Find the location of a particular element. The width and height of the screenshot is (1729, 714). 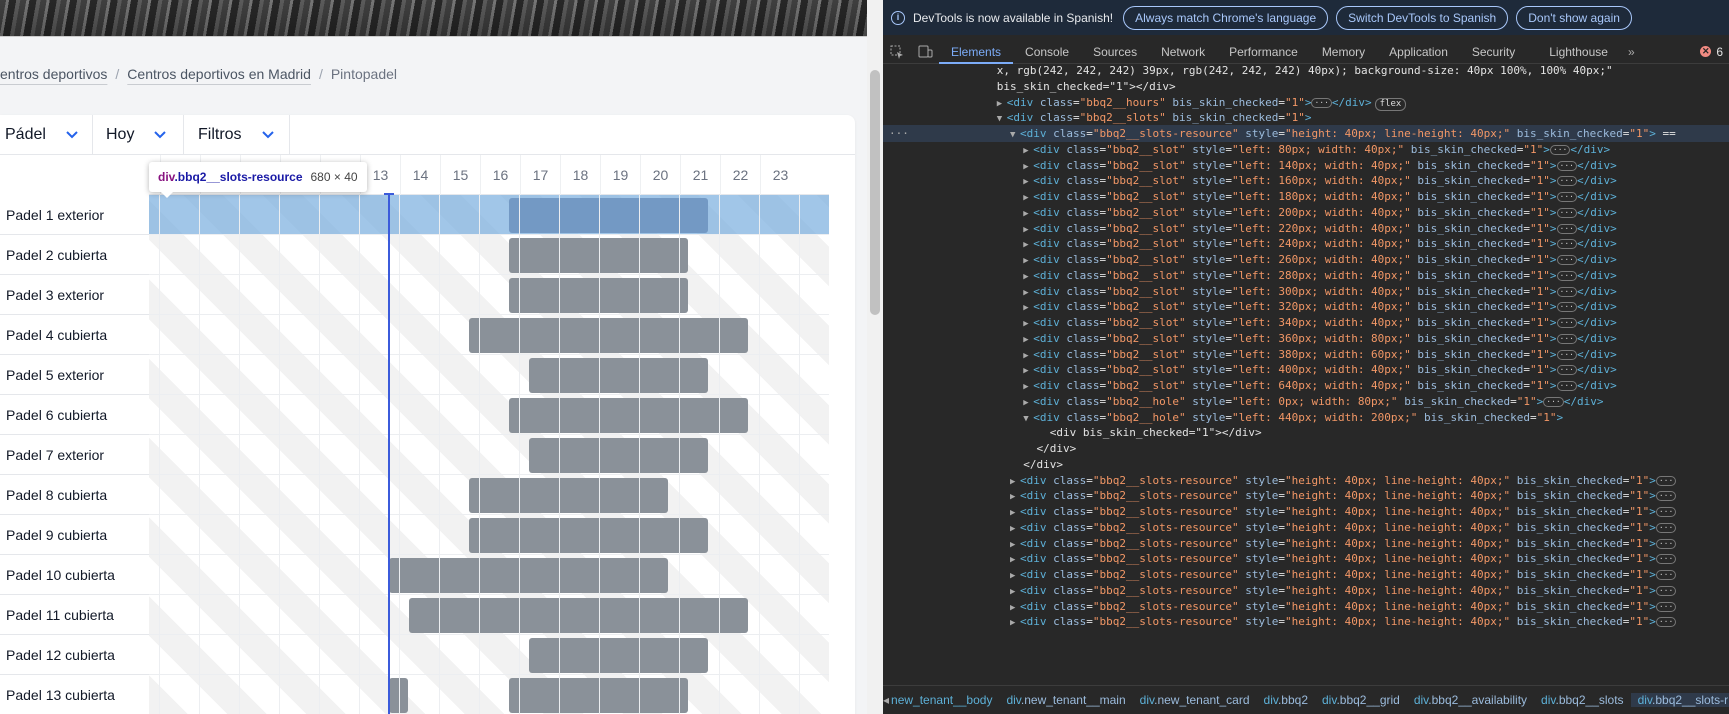

current-time-line is located at coordinates (389, 453).